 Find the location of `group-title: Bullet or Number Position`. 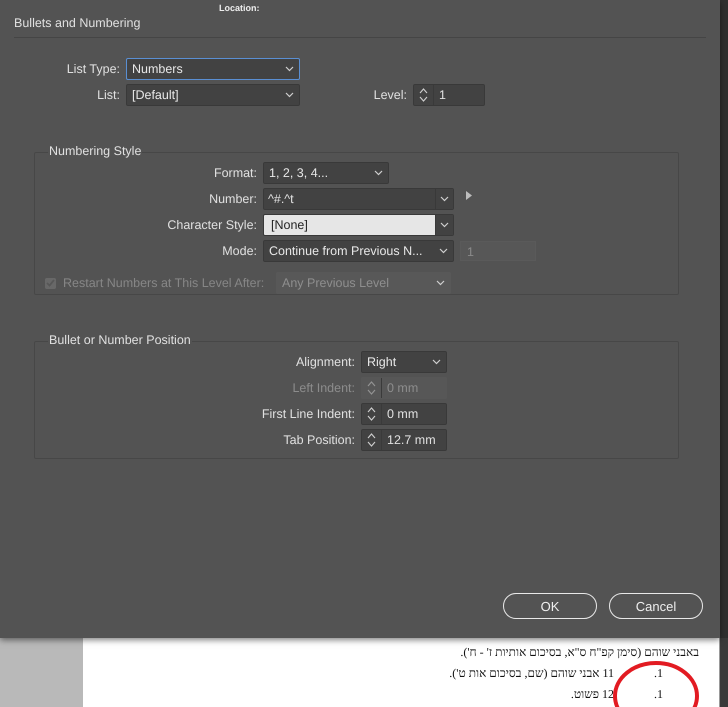

group-title: Bullet or Number Position is located at coordinates (120, 340).